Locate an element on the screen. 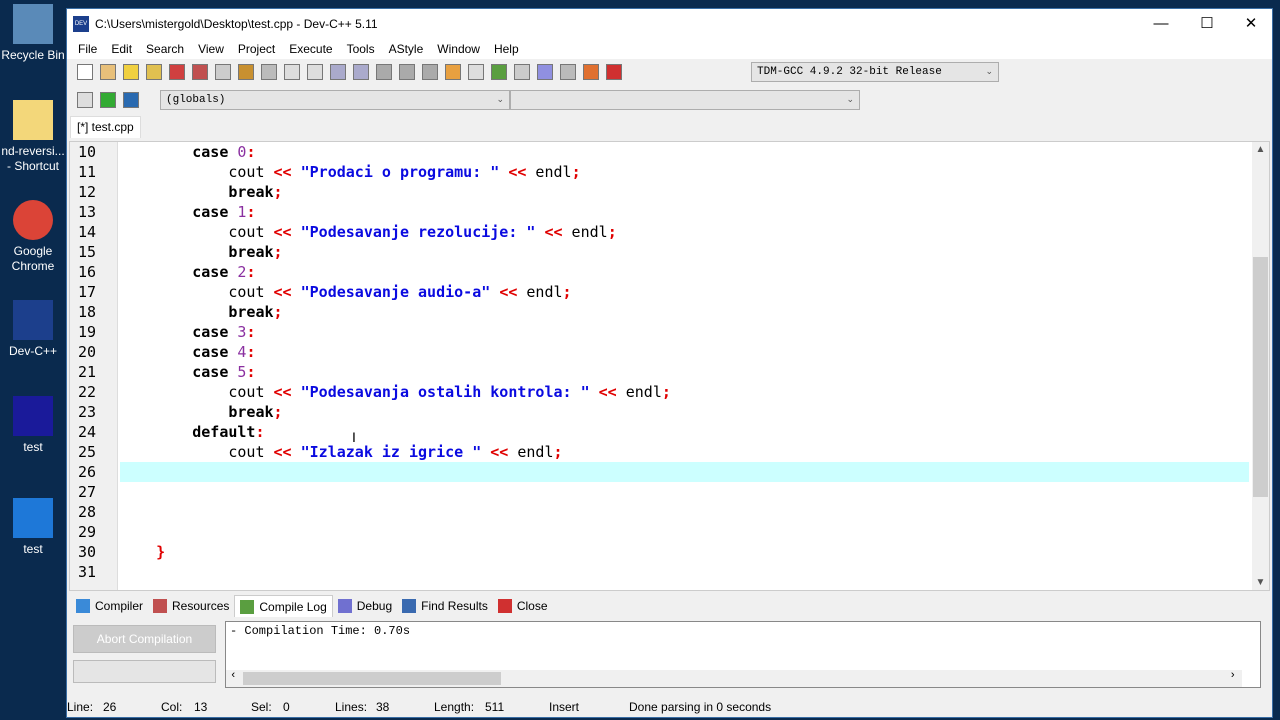 This screenshot has height=720, width=1280. tab-find-results: Find Results is located at coordinates (445, 606).